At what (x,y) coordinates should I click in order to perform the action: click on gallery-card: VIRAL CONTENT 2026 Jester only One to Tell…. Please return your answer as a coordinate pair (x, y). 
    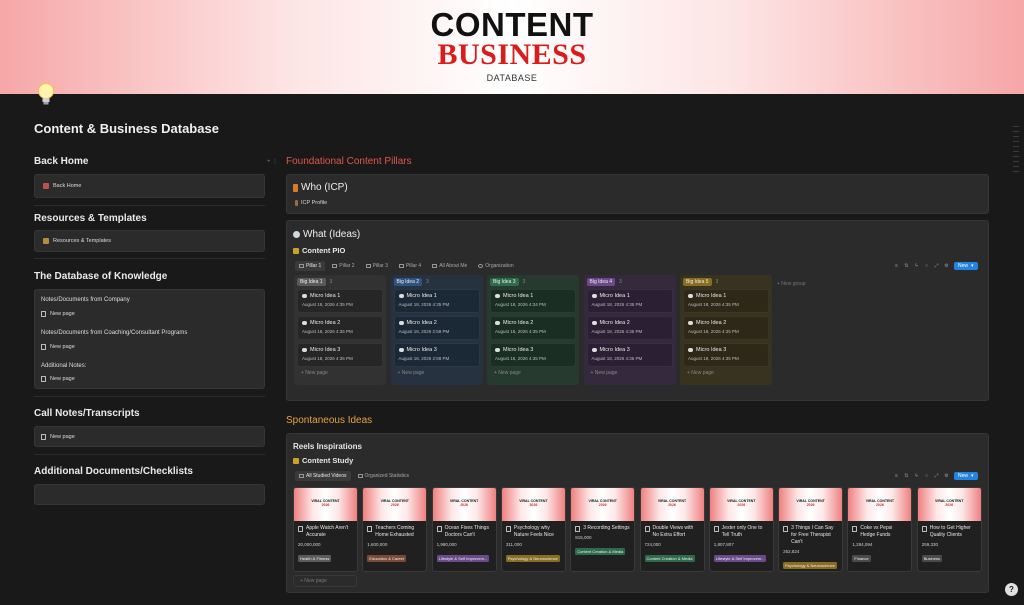
    Looking at the image, I should click on (741, 529).